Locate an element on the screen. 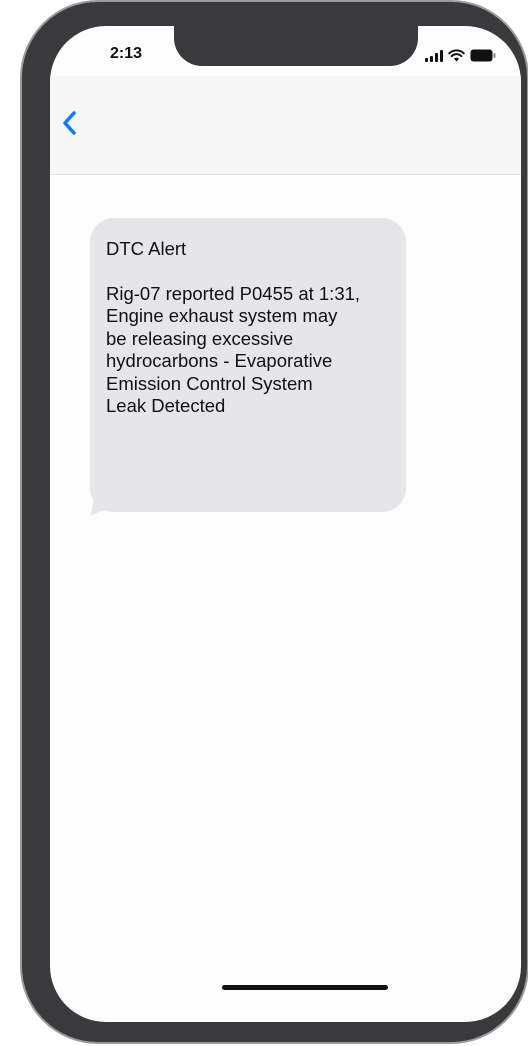 The width and height of the screenshot is (528, 1046). back-button is located at coordinates (71, 123).